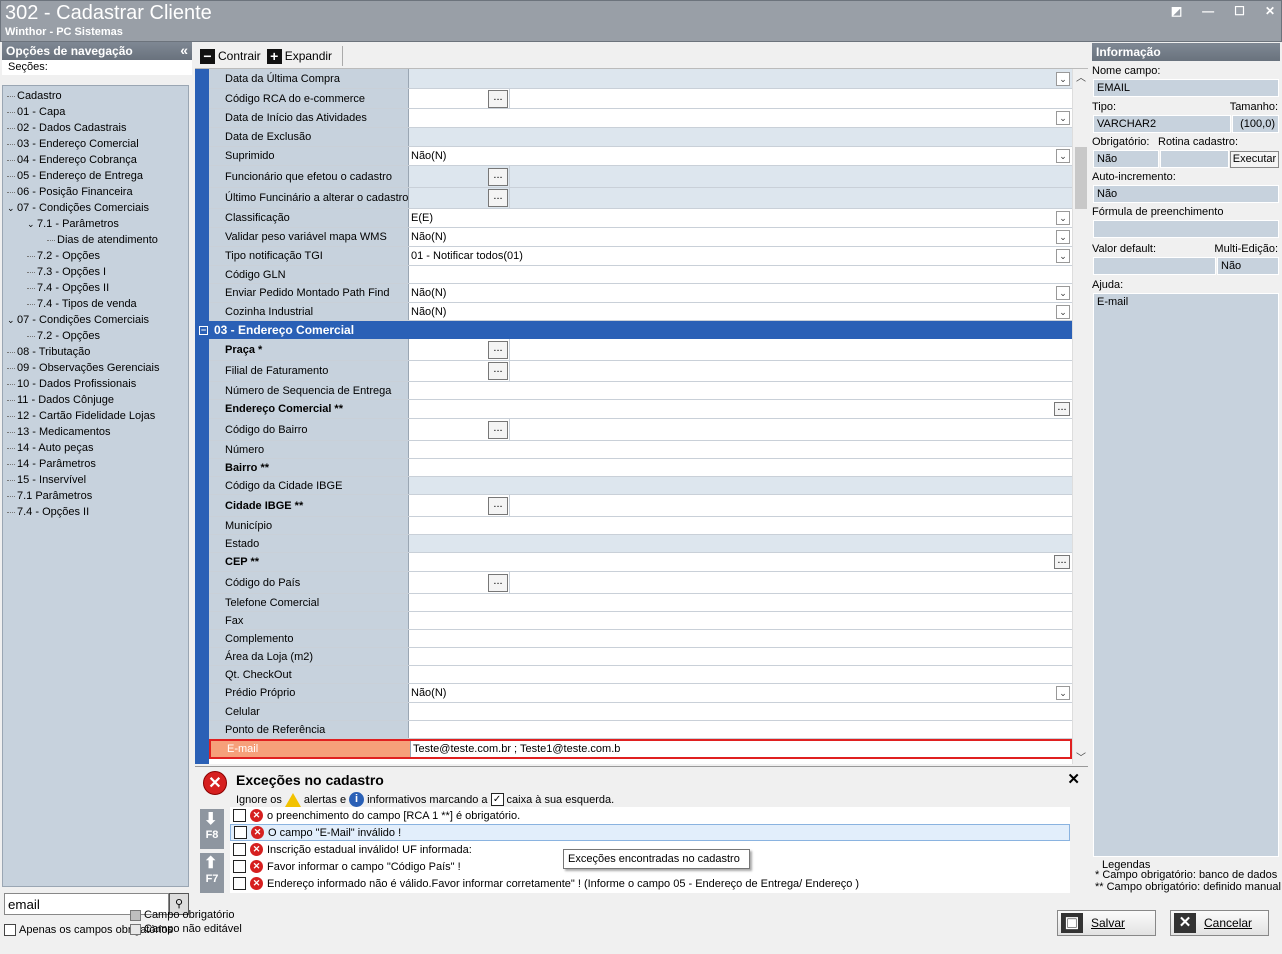 This screenshot has height=954, width=1282. I want to click on expand-button: + Expandir, so click(299, 56).